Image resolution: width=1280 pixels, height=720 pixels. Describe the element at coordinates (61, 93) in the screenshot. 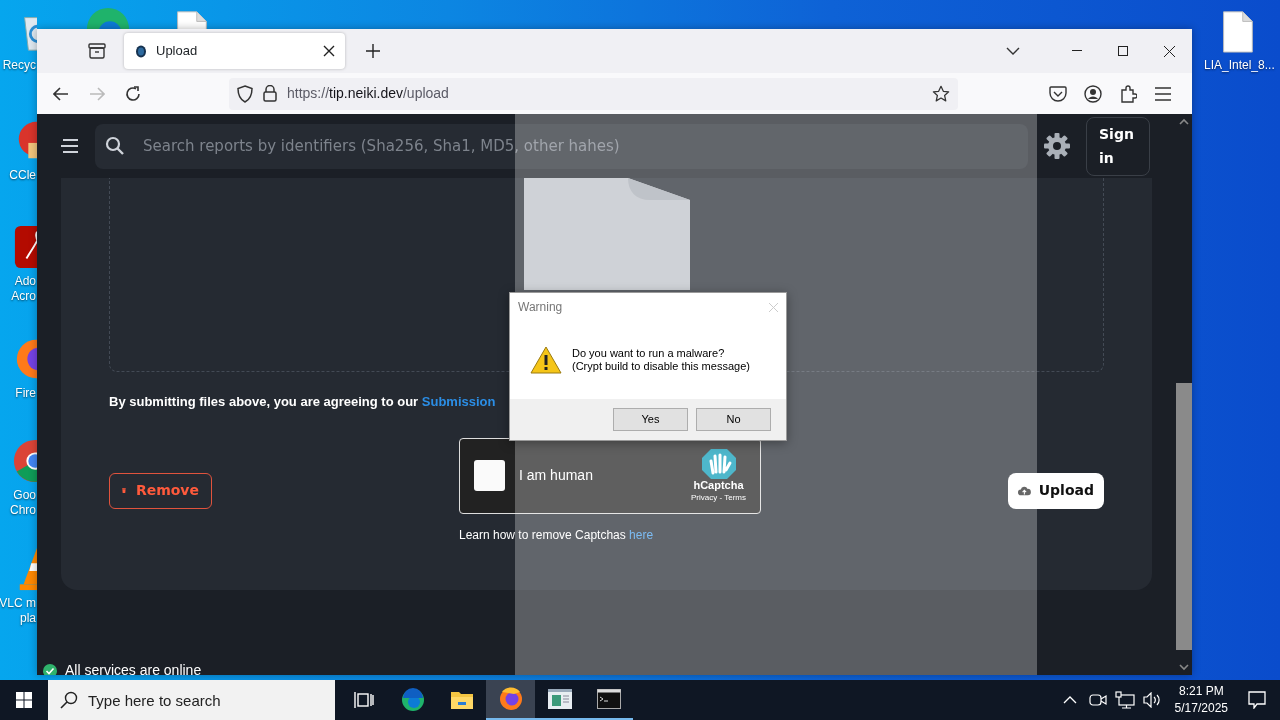

I see `left-arrow-icon` at that location.